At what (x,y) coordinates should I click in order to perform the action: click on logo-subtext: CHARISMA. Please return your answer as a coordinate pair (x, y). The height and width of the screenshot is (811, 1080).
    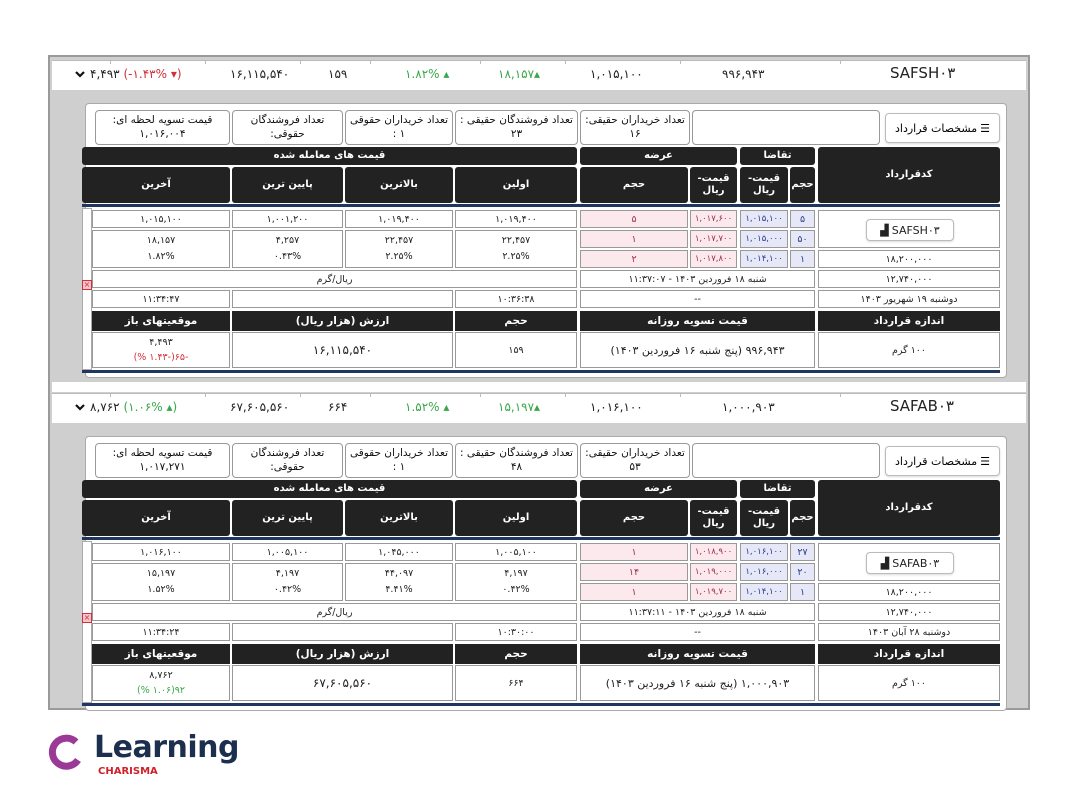
    Looking at the image, I should click on (128, 771).